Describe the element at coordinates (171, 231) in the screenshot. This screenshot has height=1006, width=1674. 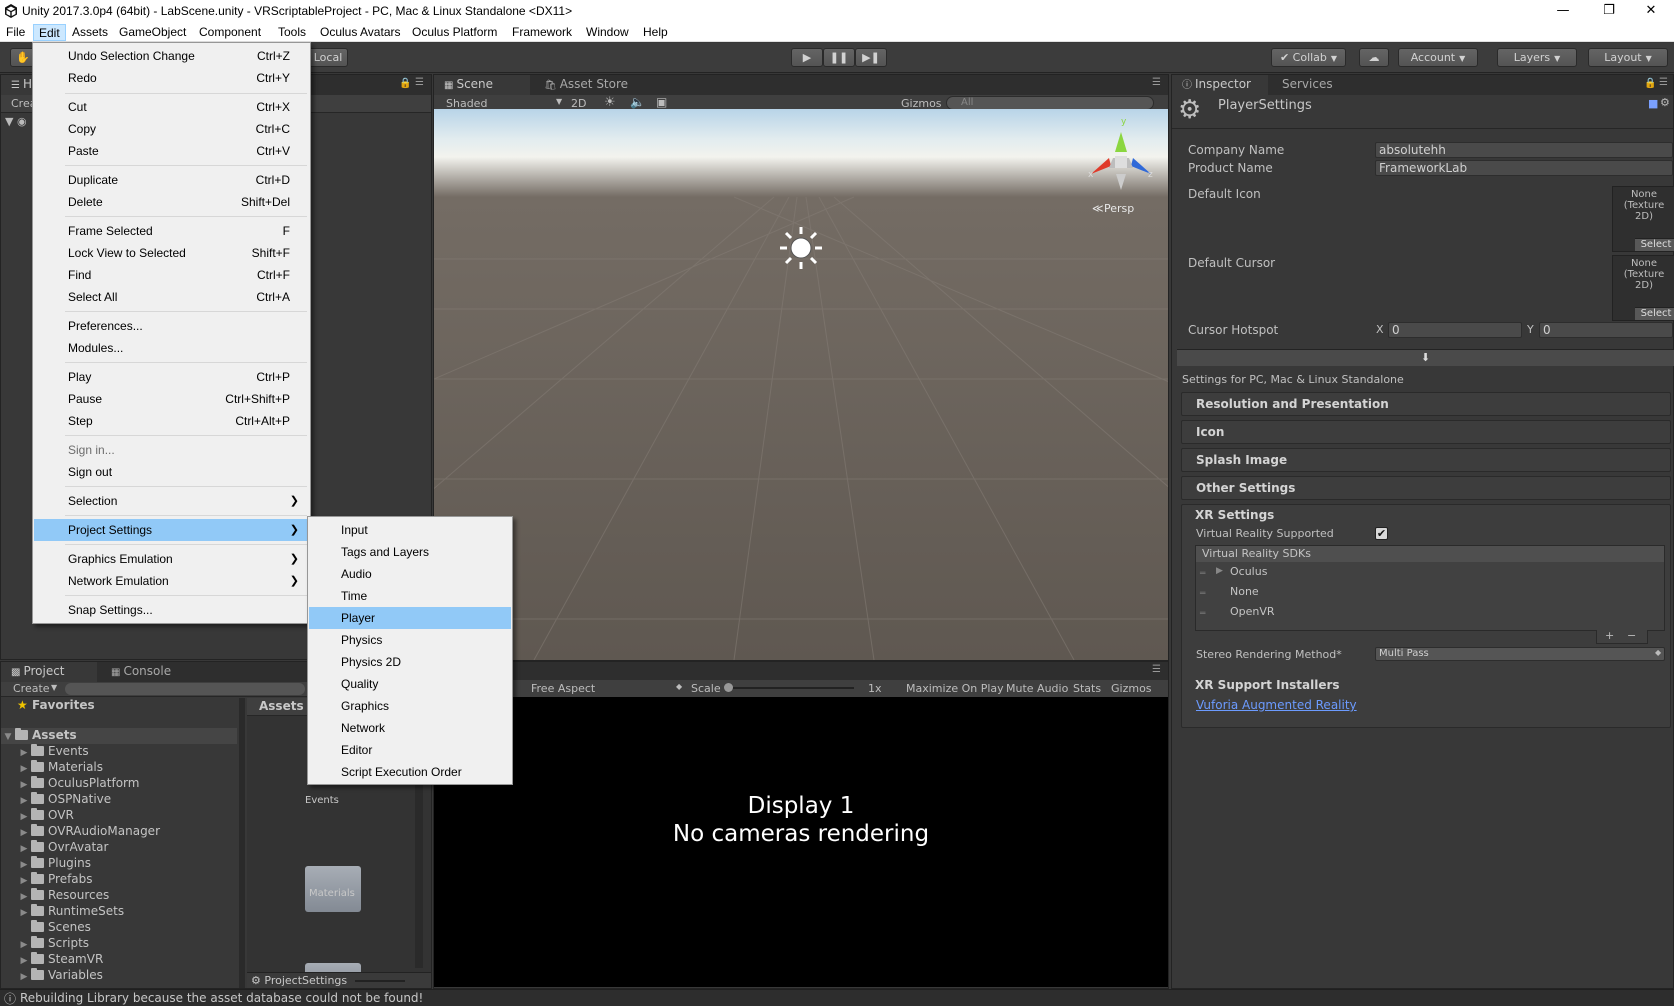
I see `menu-item-frame-selected: Frame Selected F` at that location.